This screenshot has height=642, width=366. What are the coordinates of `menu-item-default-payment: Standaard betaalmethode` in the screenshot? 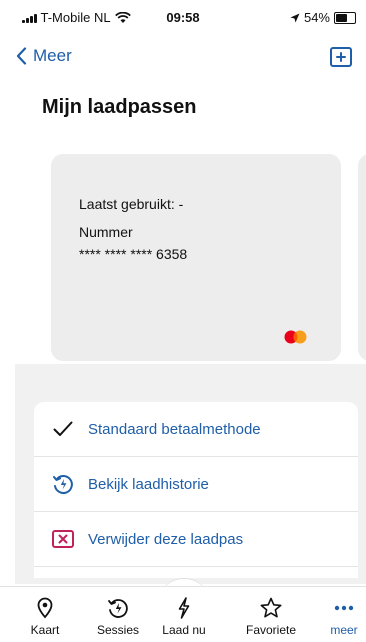 It's located at (196, 429).